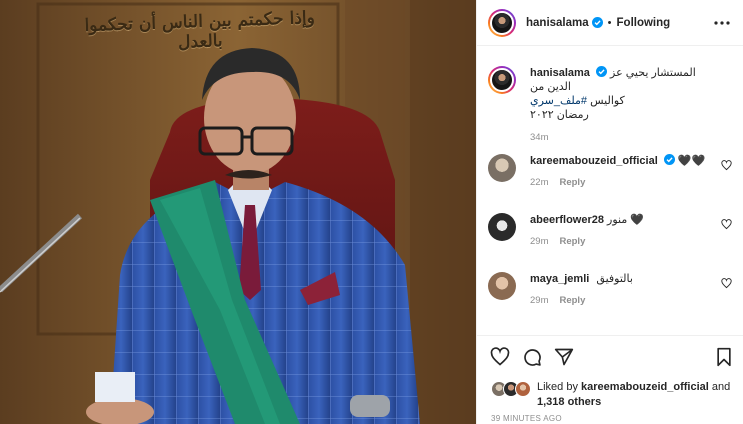 This screenshot has width=743, height=424. What do you see at coordinates (559, 115) in the screenshot?
I see `caption-line-3: رمضان ٢٠٢٢` at bounding box center [559, 115].